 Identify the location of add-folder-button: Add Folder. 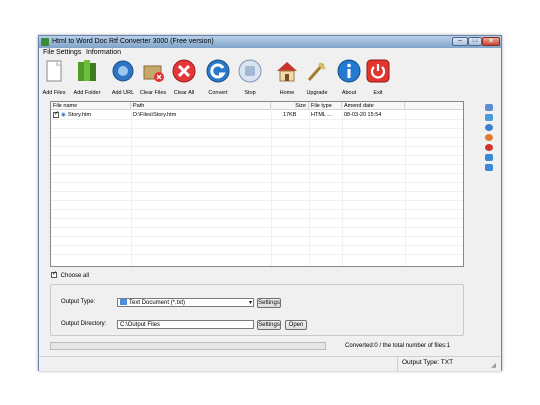
(87, 77).